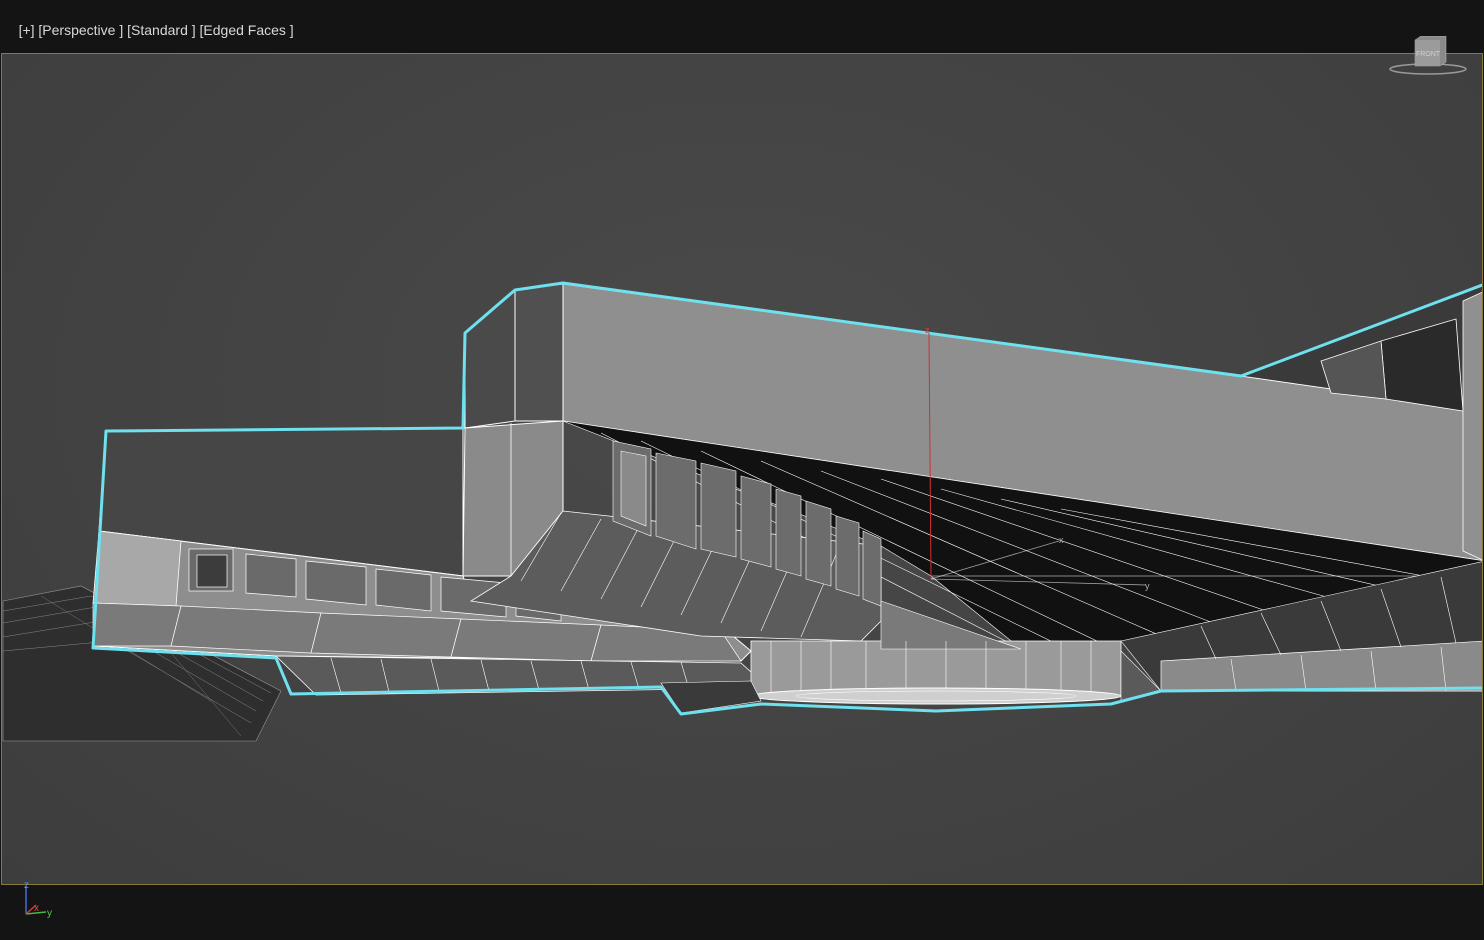  I want to click on pivot-x-label: x, so click(1061, 540).